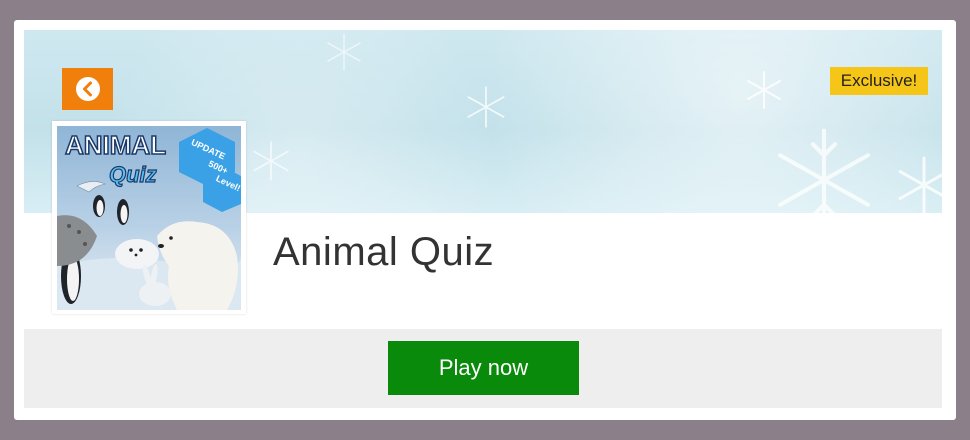 The height and width of the screenshot is (440, 970). I want to click on thumbnail-image: UPDATE 500+ Level! ANIMAL Quiz, so click(149, 218).